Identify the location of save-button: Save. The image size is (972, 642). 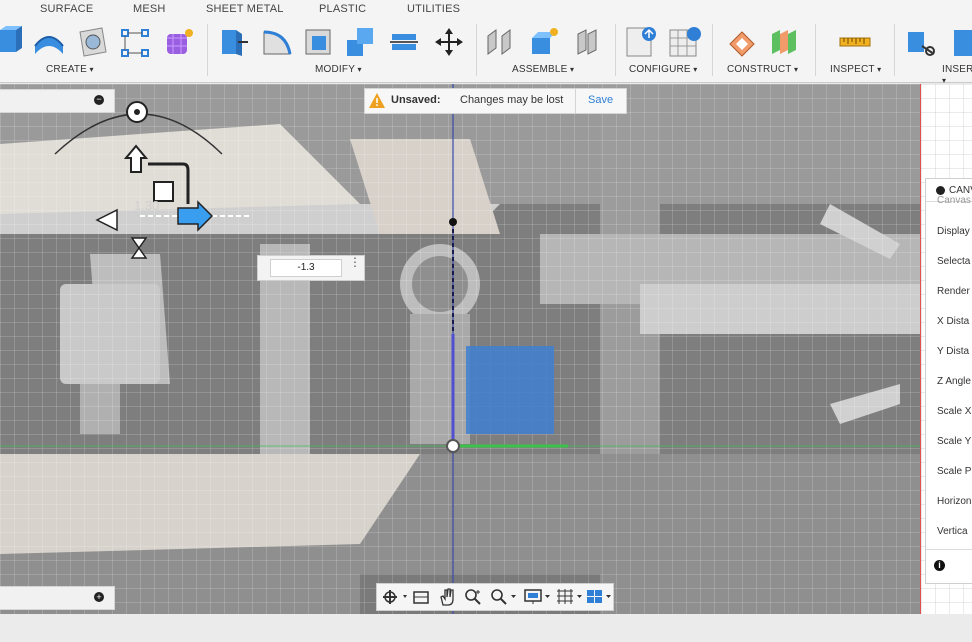
(600, 100).